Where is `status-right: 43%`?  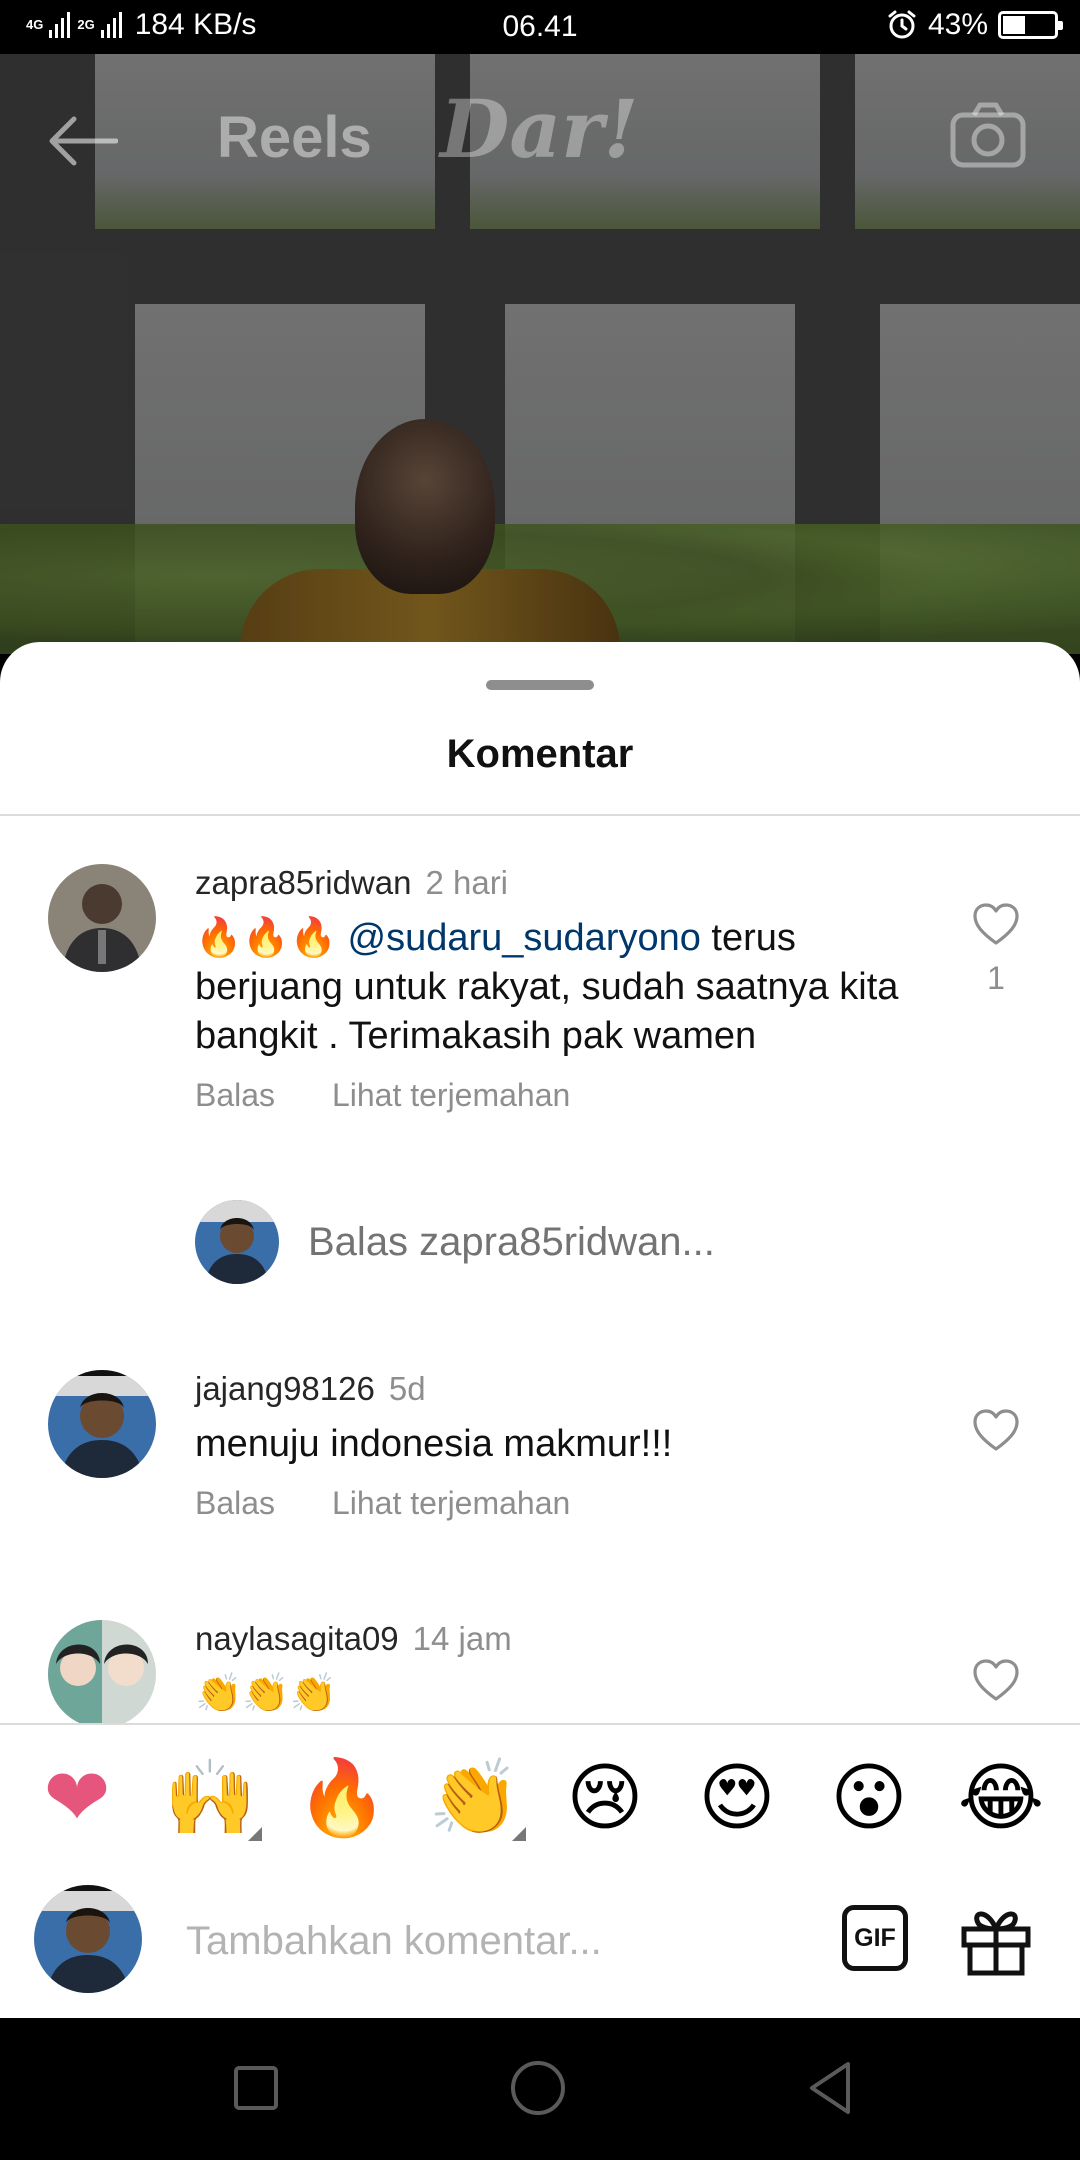
status-right: 43% is located at coordinates (974, 25).